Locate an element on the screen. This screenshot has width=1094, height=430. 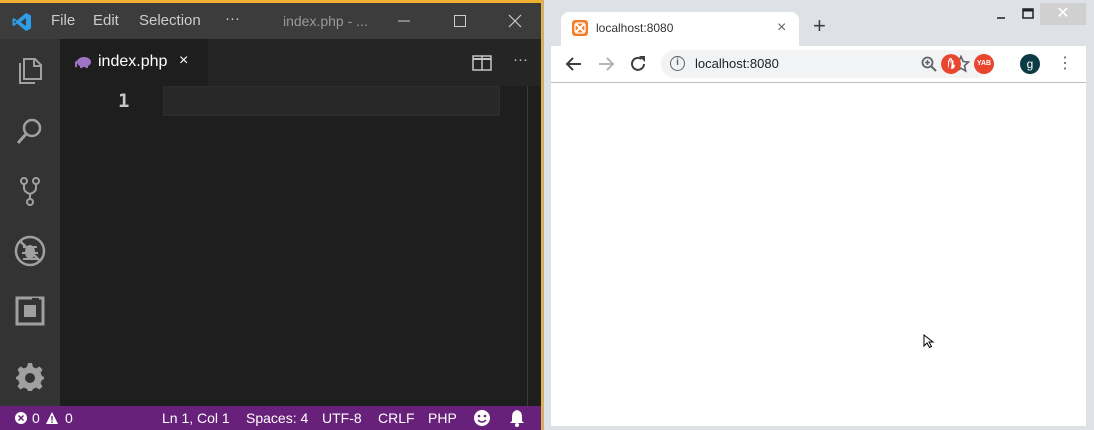
minimize-icon is located at coordinates (404, 21).